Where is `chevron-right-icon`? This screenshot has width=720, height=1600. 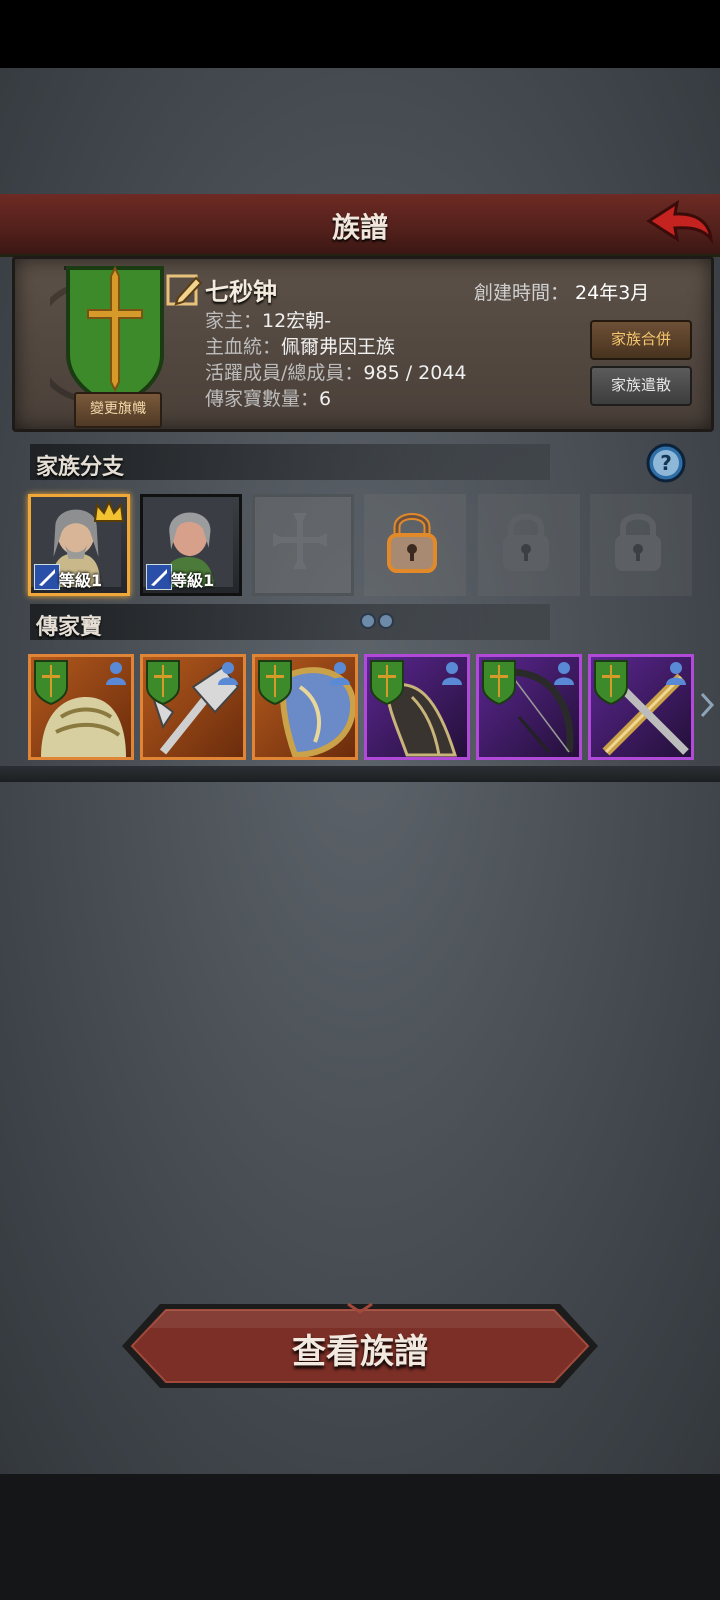
chevron-right-icon is located at coordinates (707, 705).